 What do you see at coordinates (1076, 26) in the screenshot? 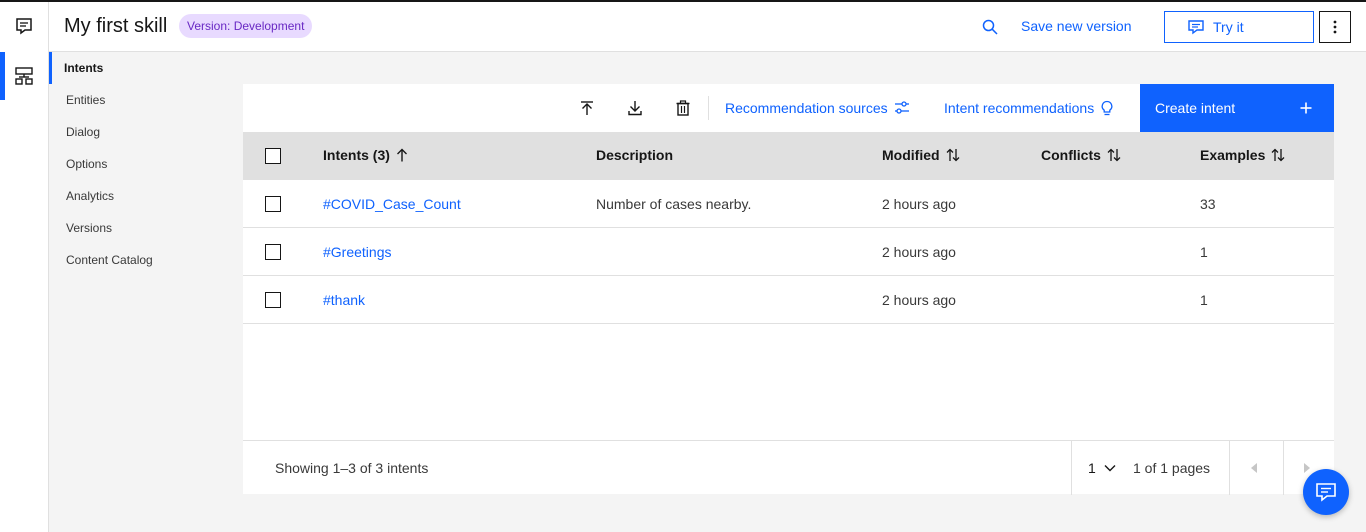
I see `save-new-version-link: Save new version` at bounding box center [1076, 26].